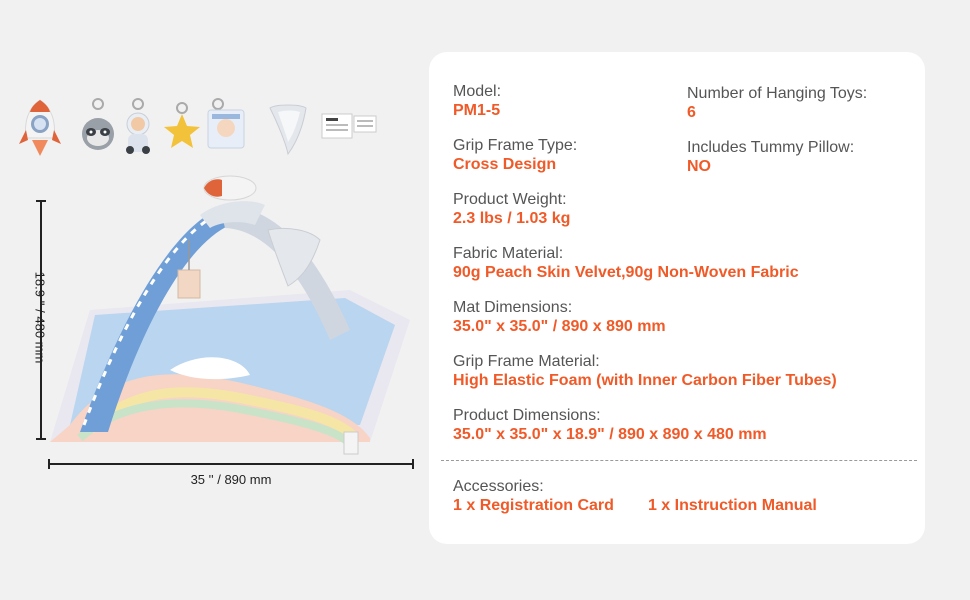  What do you see at coordinates (699, 166) in the screenshot?
I see `spec-value: NO` at bounding box center [699, 166].